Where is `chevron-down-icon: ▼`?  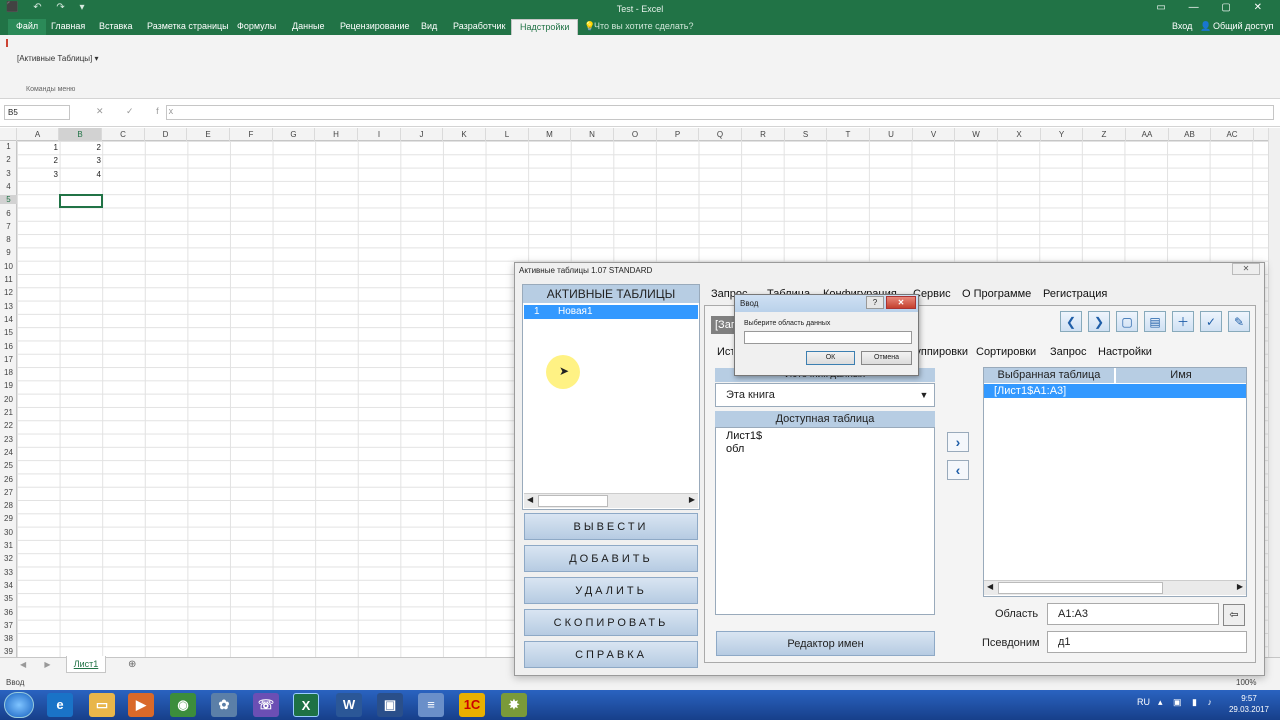
chevron-down-icon: ▼ is located at coordinates (924, 395).